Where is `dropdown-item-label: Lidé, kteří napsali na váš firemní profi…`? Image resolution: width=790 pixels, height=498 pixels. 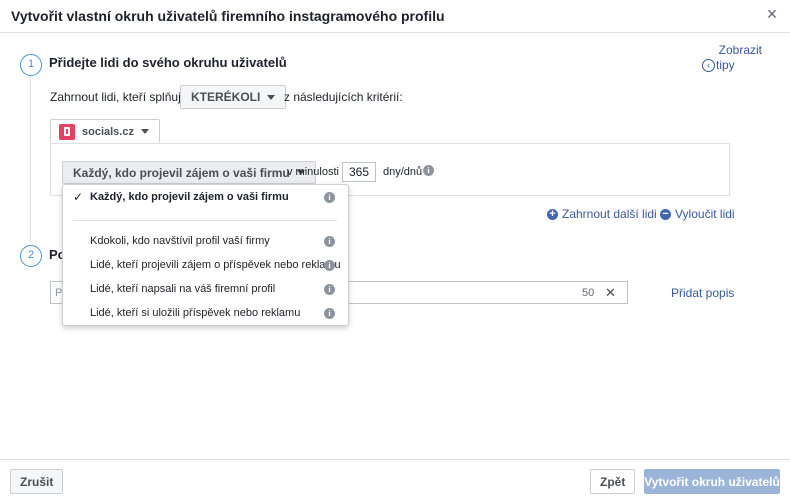 dropdown-item-label: Lidé, kteří napsali na váš firemní profi… is located at coordinates (183, 289).